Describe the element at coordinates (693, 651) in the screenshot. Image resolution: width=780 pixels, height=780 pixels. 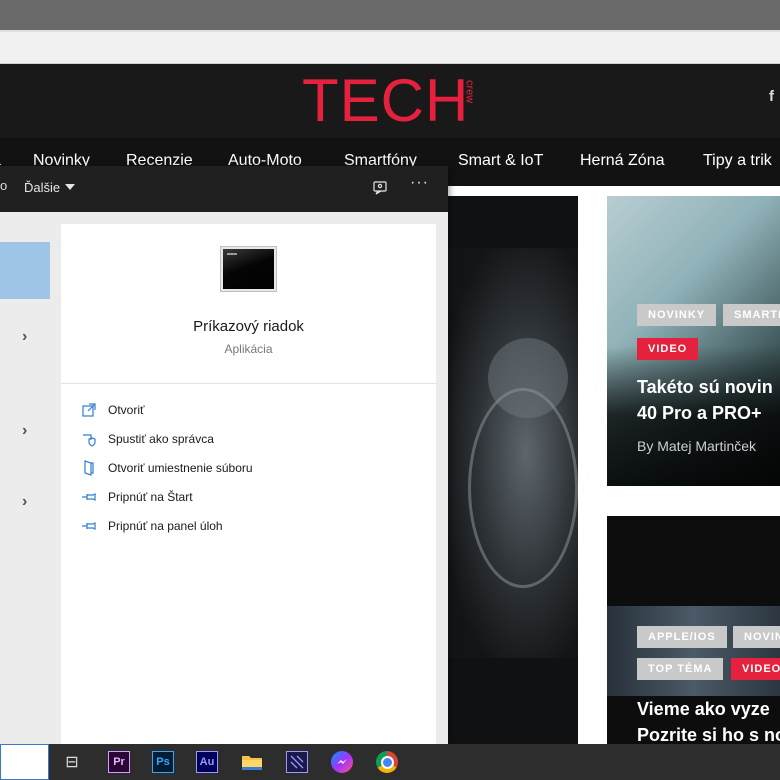
I see `article-card-image` at that location.